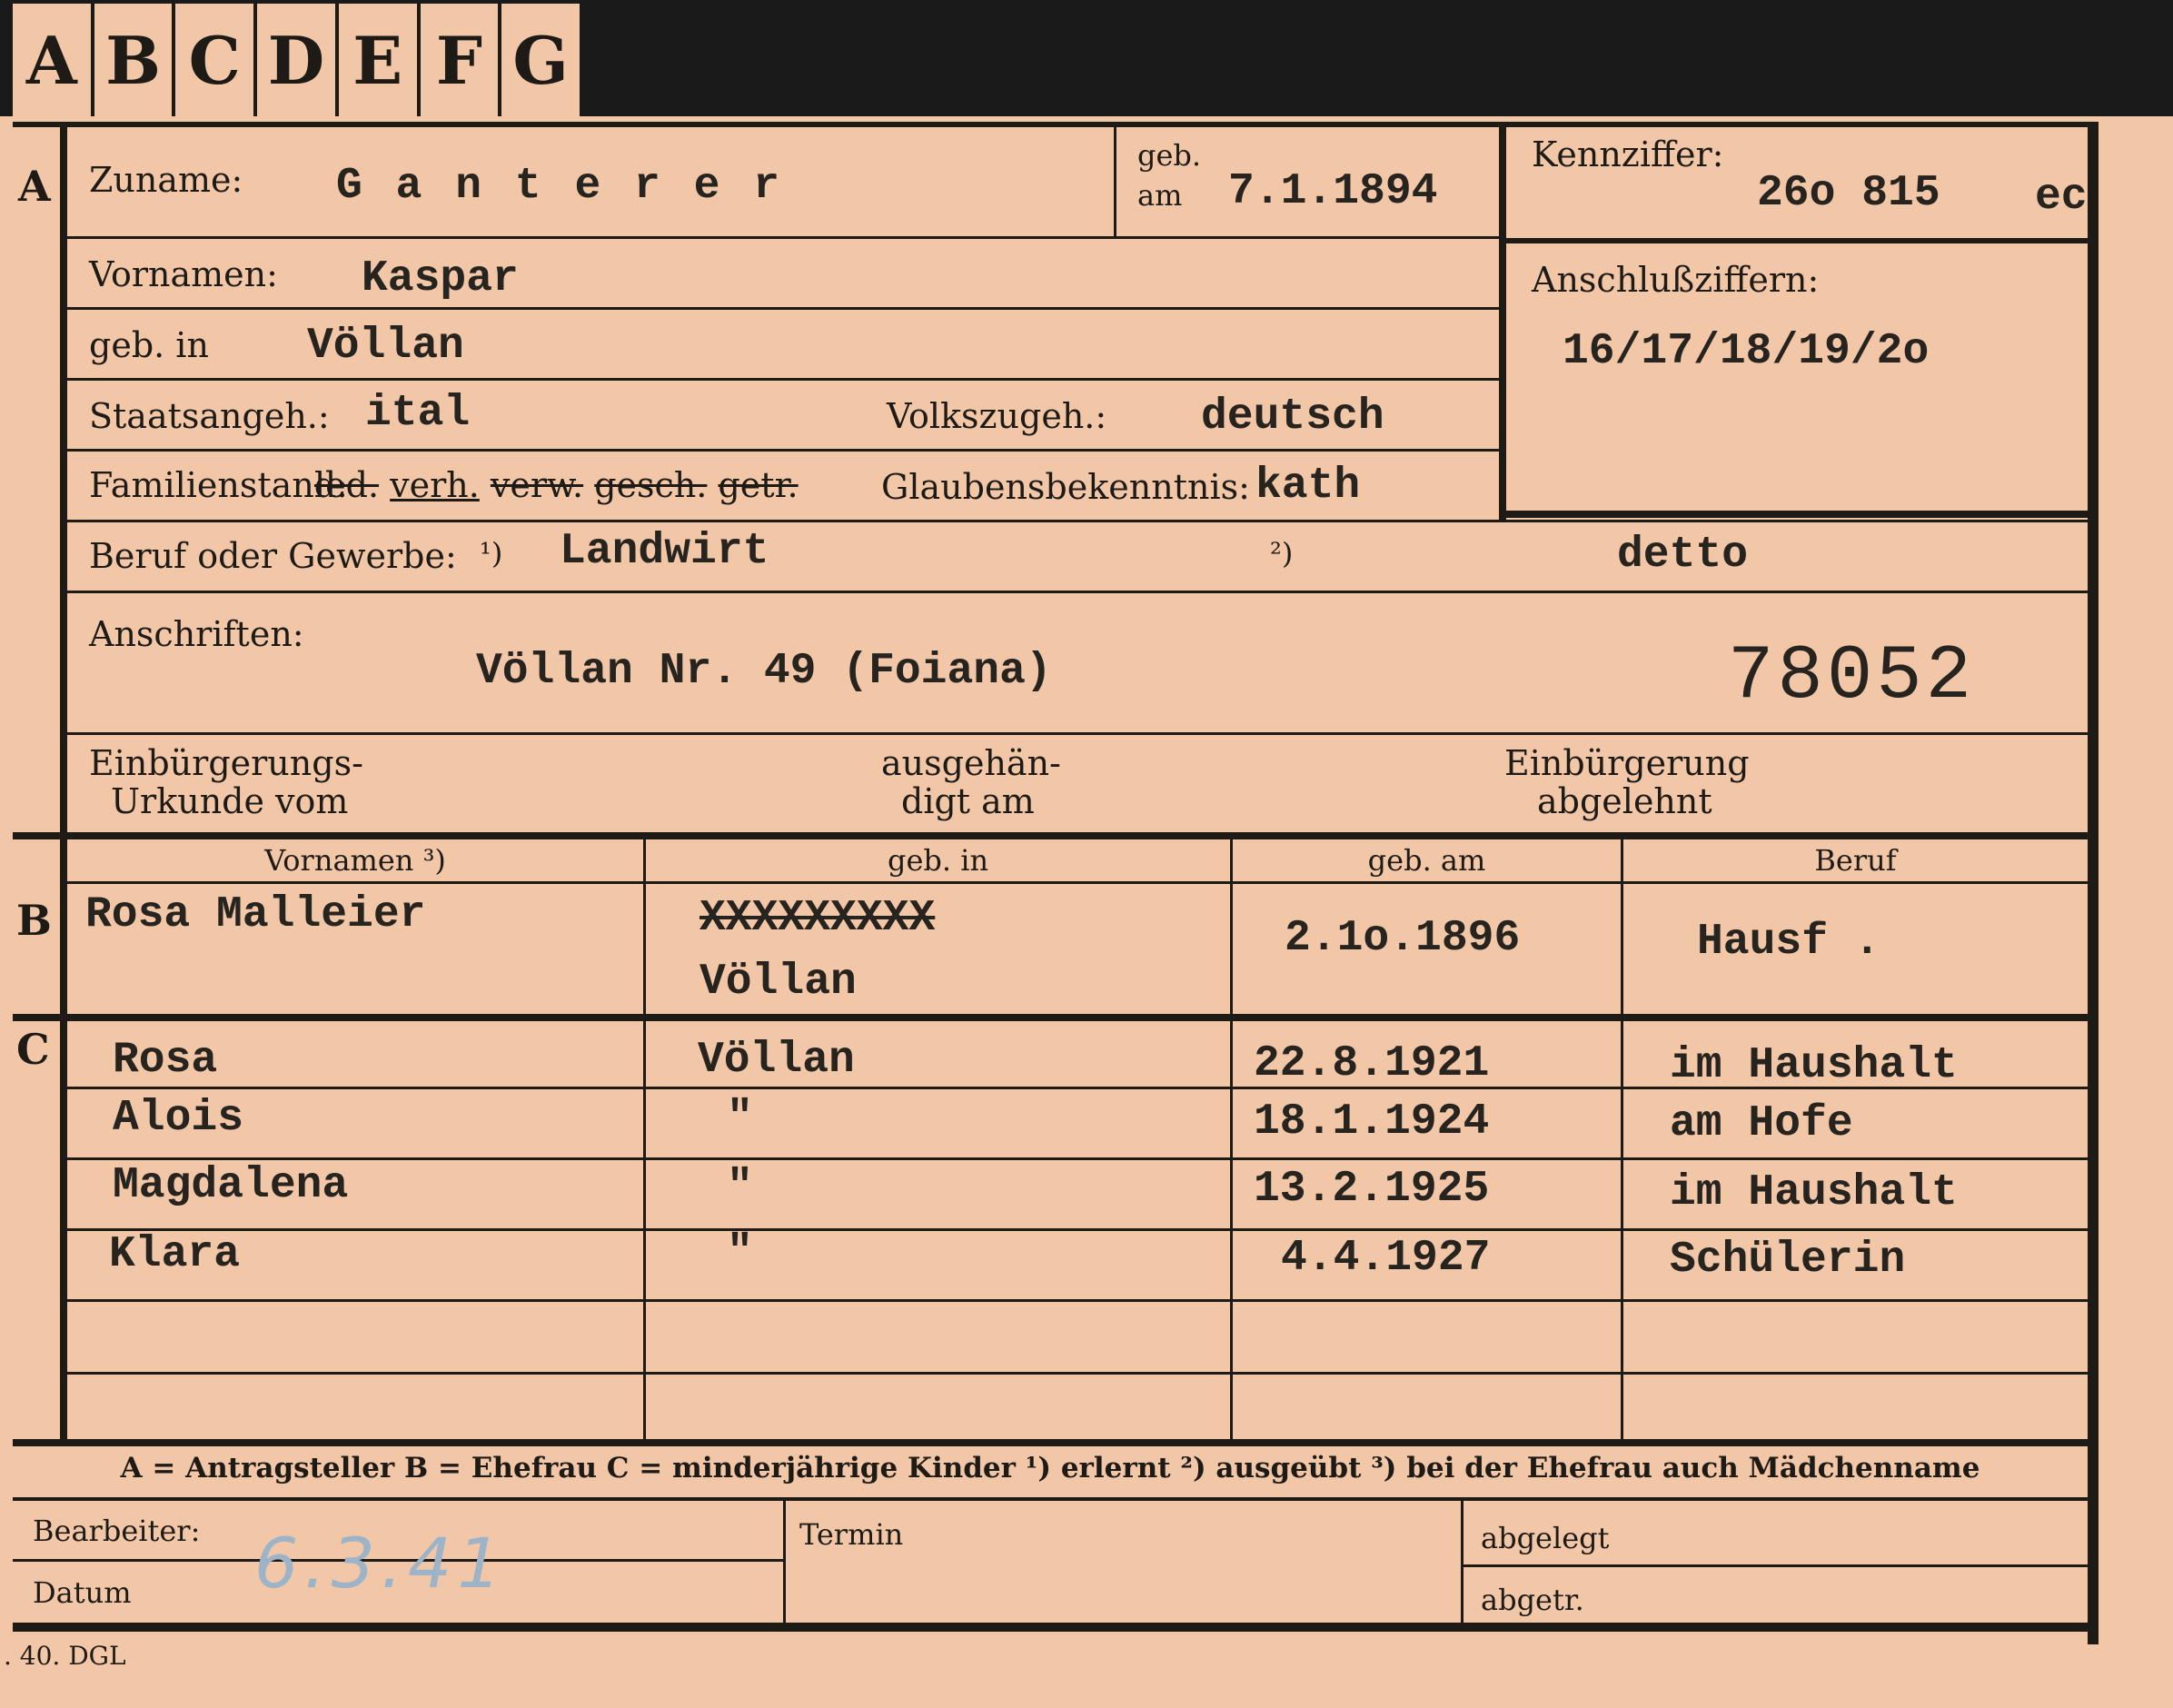 Image resolution: width=2173 pixels, height=1708 pixels. What do you see at coordinates (1282, 553) in the screenshot?
I see `beruf-mark-2: ²)` at bounding box center [1282, 553].